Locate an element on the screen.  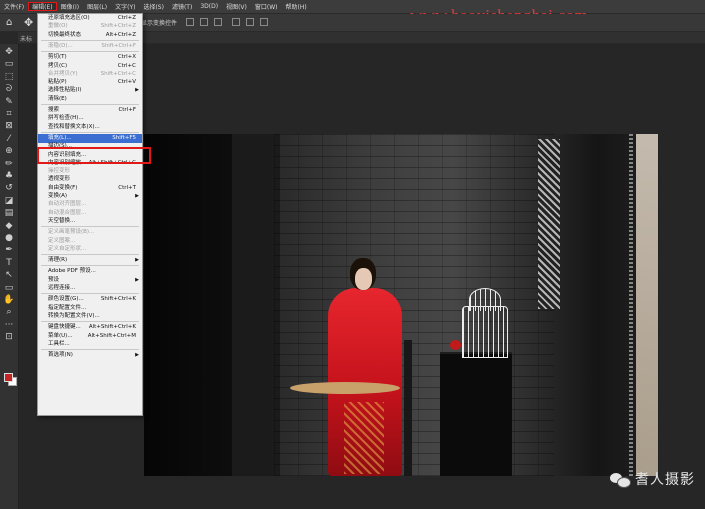
menu-7: 3D(D) is located at coordinates (209, 6).